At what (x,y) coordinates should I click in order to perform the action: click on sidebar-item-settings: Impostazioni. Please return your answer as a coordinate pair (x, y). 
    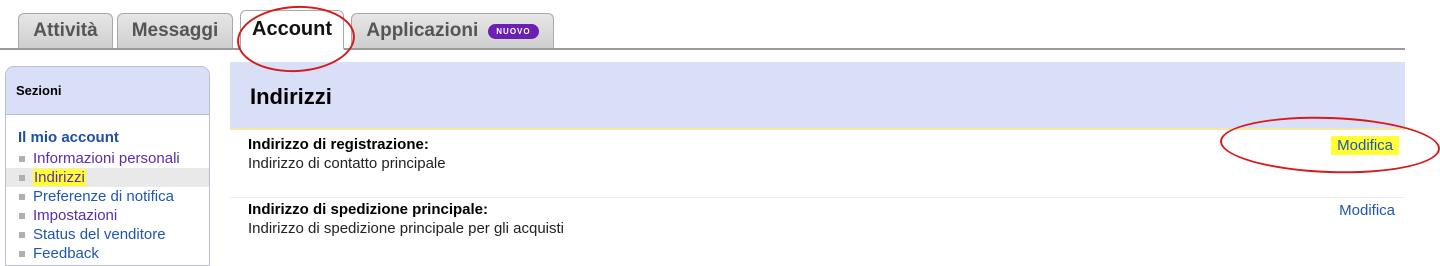
    Looking at the image, I should click on (107, 215).